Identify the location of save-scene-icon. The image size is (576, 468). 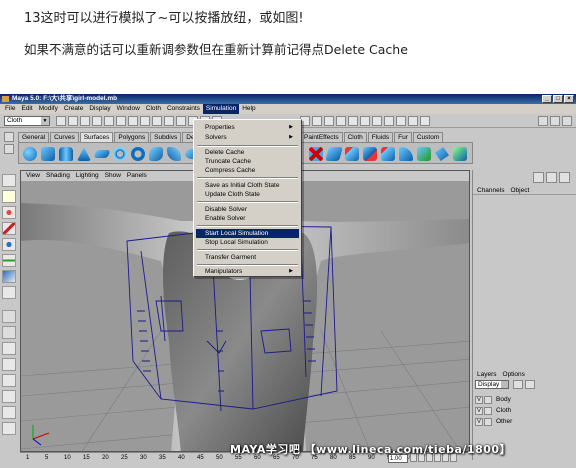
(85, 121).